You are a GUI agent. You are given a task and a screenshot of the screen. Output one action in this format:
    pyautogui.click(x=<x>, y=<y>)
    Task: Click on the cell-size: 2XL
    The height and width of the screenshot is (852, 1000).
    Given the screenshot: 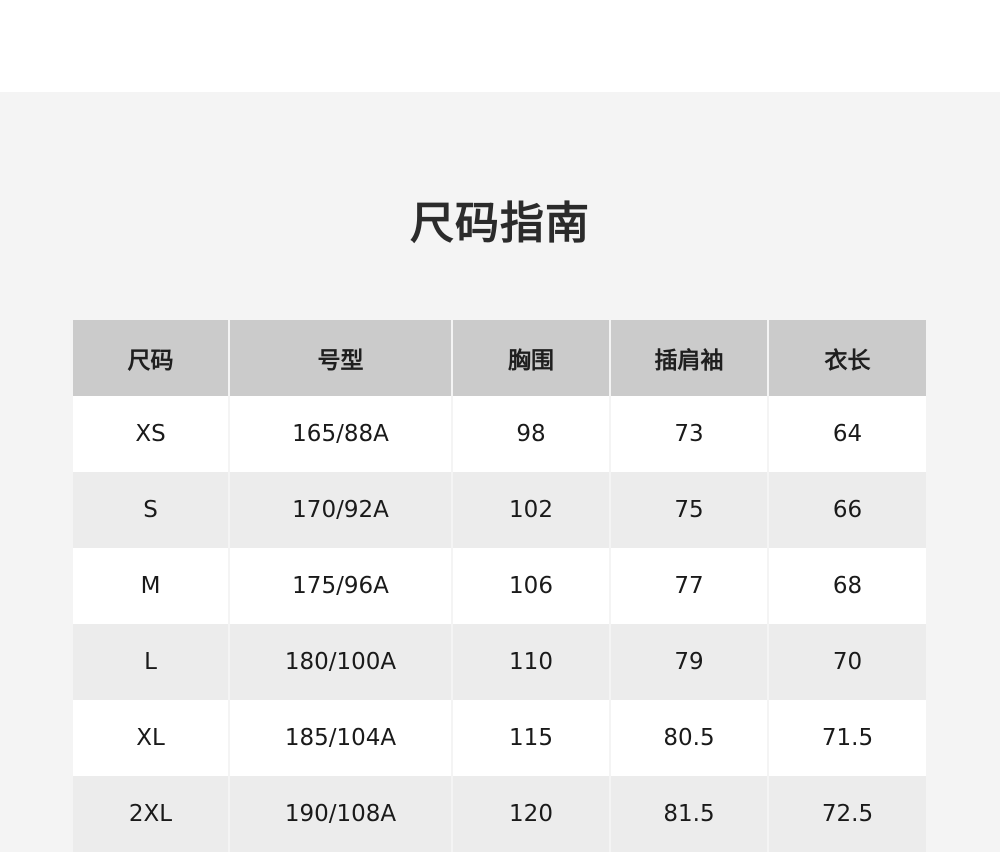 What is the action you would take?
    pyautogui.click(x=151, y=814)
    